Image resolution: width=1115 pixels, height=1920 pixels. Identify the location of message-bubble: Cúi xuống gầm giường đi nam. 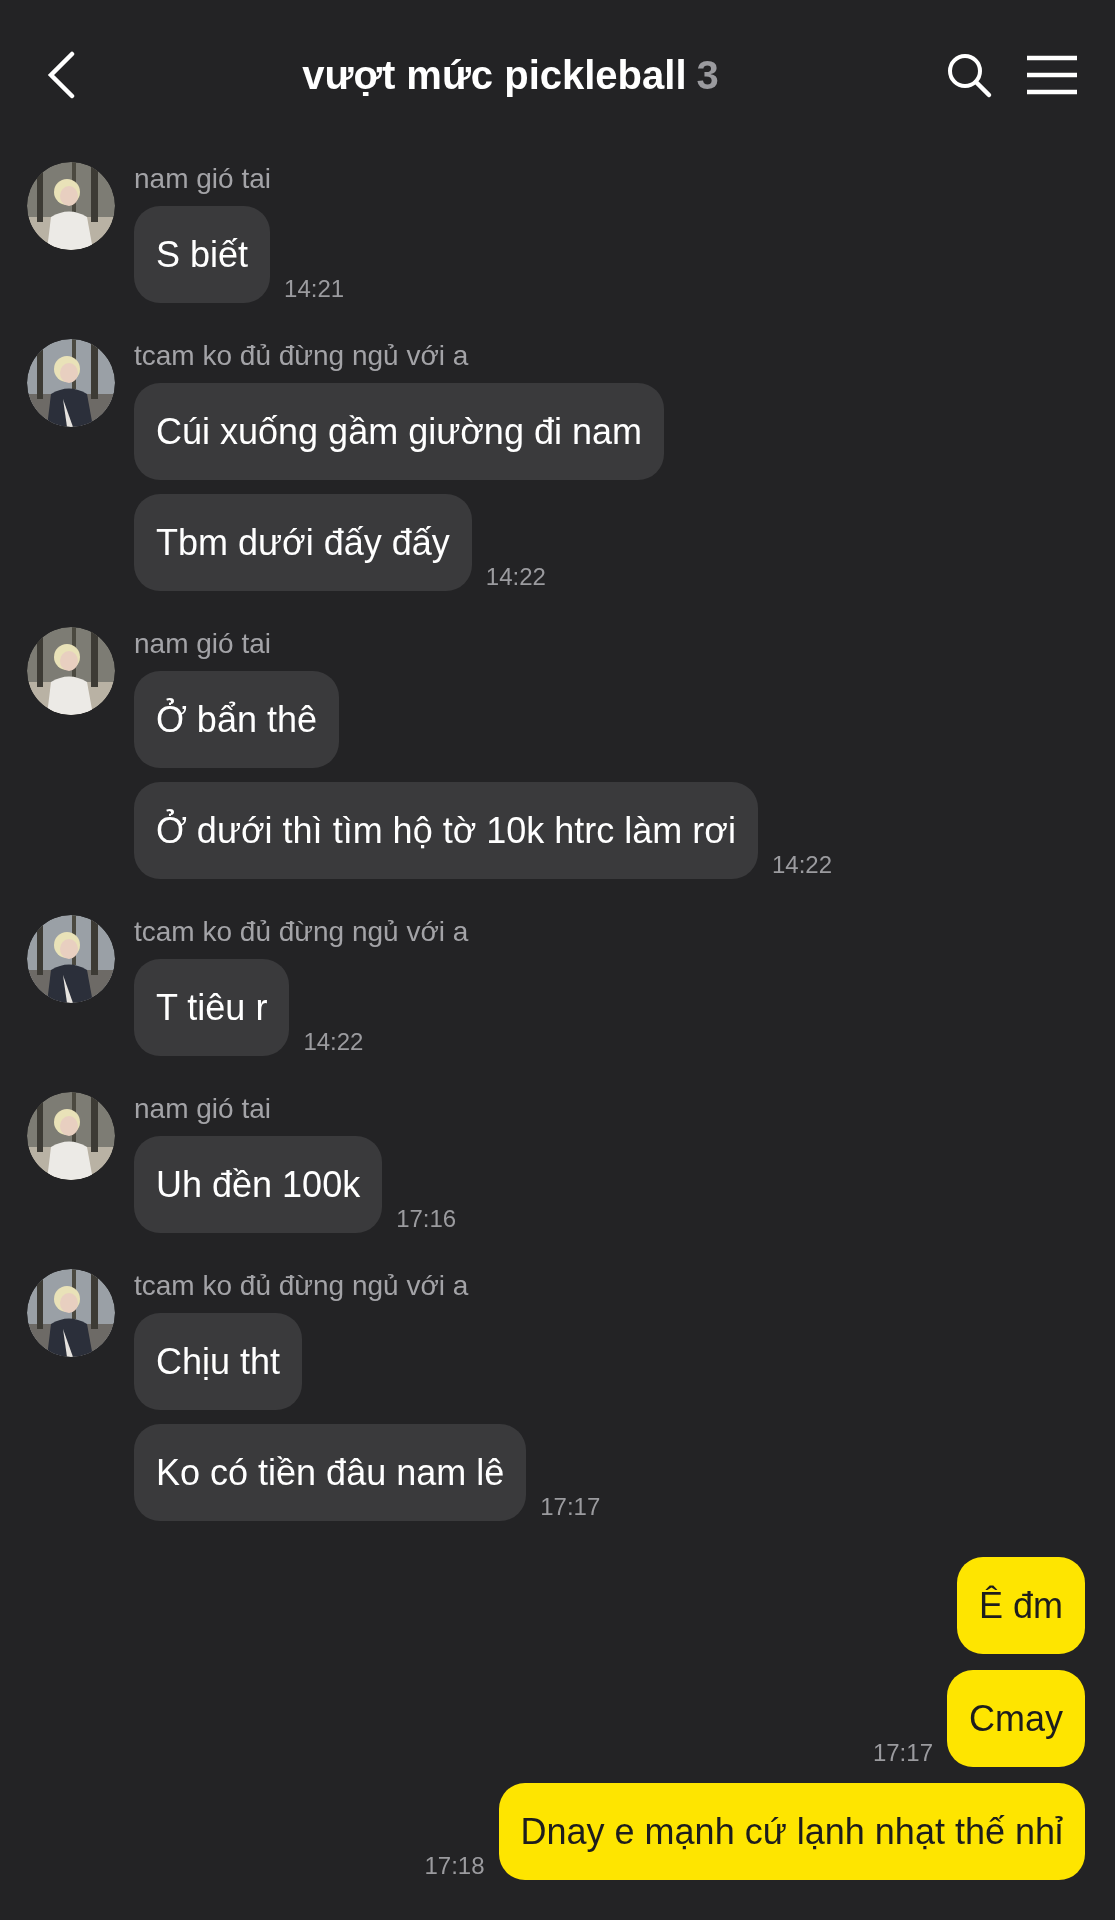
(399, 431).